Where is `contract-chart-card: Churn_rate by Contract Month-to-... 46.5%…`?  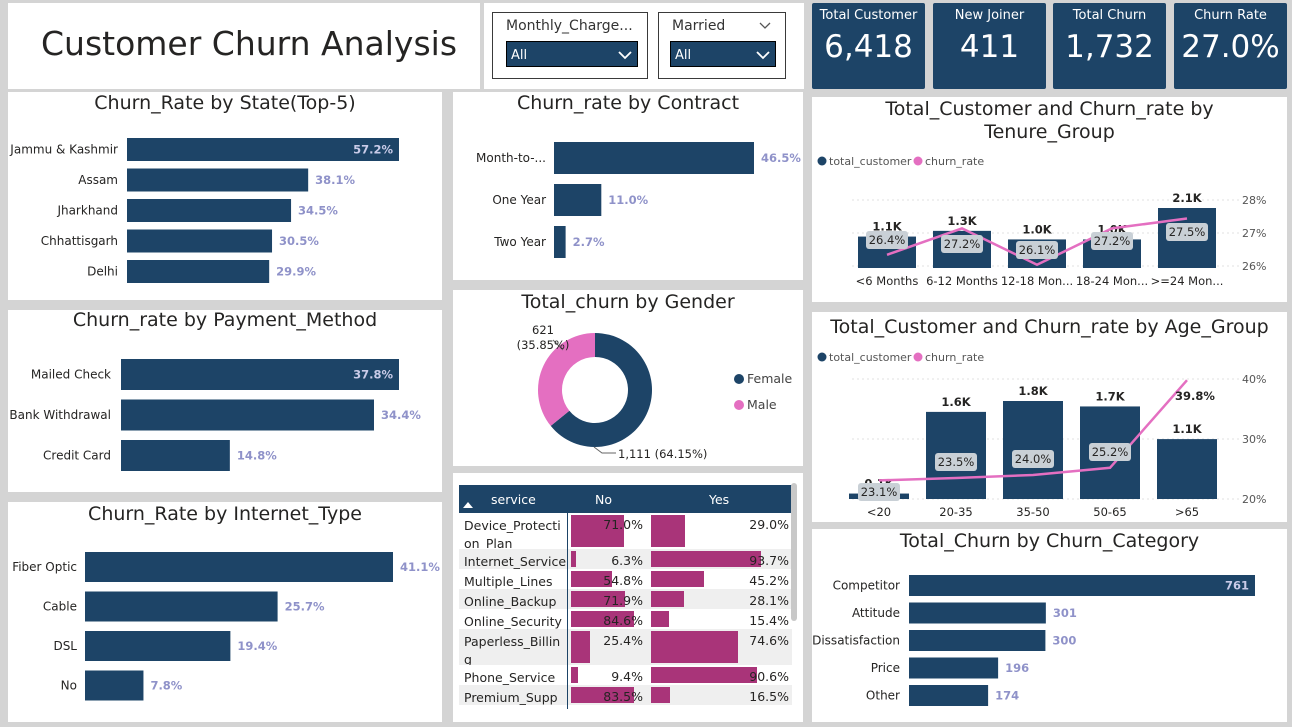
contract-chart-card: Churn_rate by Contract Month-to-... 46.5%… is located at coordinates (628, 186).